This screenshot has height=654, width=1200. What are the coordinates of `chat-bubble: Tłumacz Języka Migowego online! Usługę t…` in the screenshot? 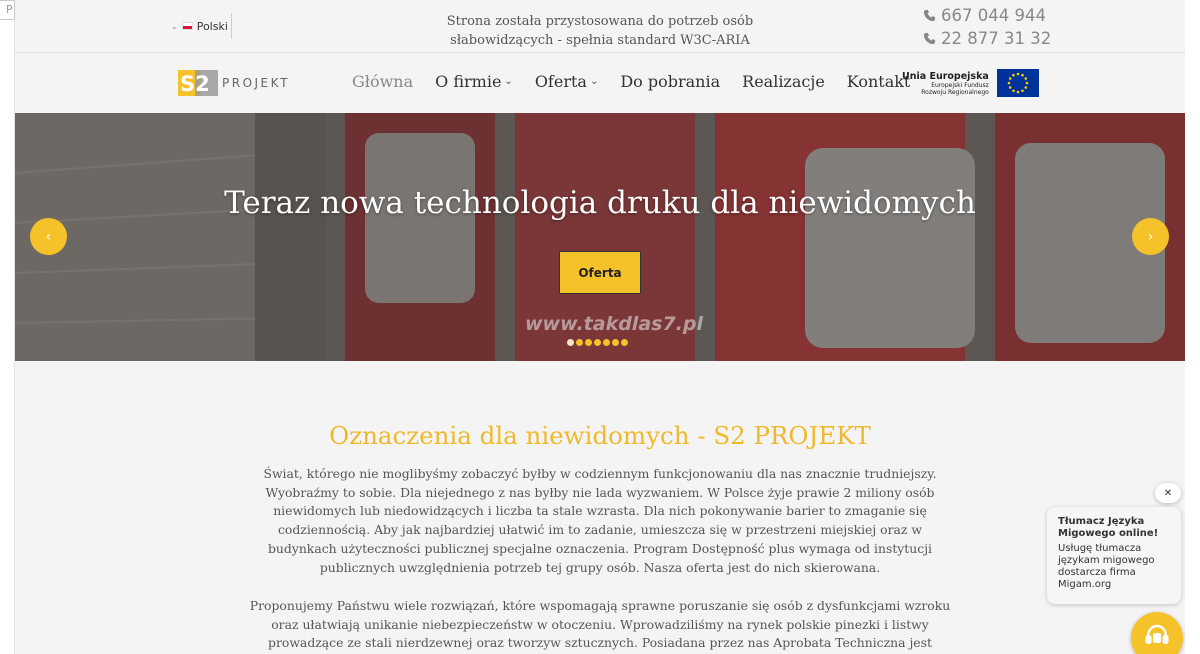 It's located at (1114, 555).